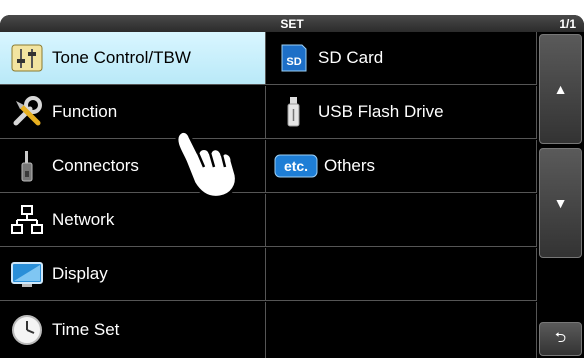 The height and width of the screenshot is (358, 587). I want to click on scroll-down-button: ▼, so click(560, 203).